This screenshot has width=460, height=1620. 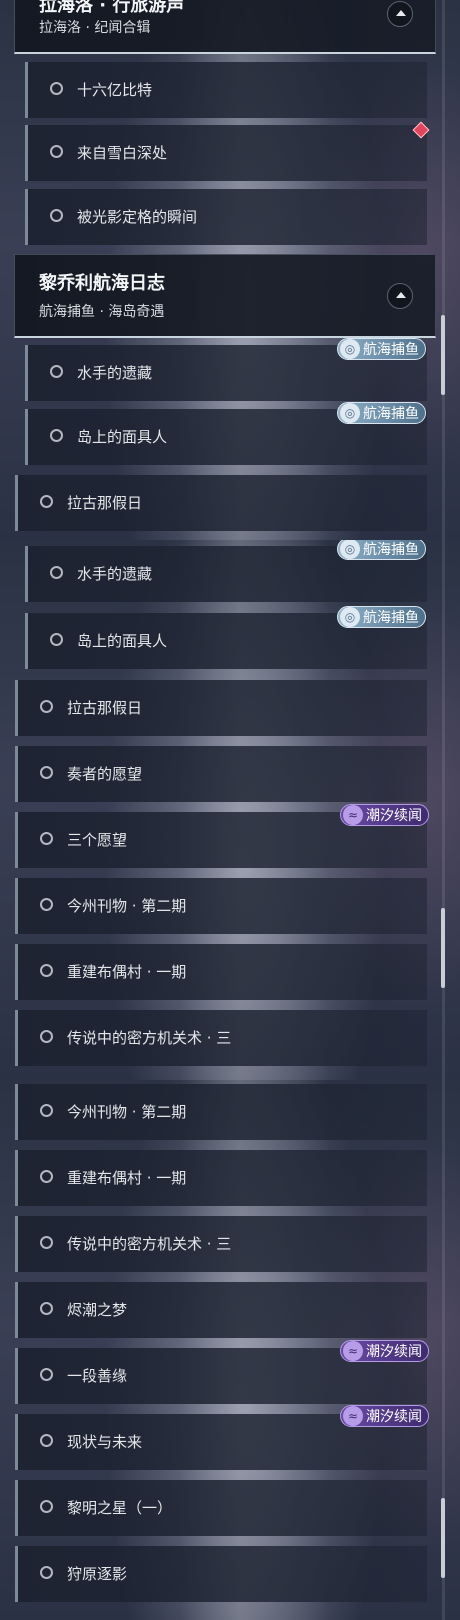 What do you see at coordinates (105, 774) in the screenshot?
I see `quest-label: 奏者的愿望` at bounding box center [105, 774].